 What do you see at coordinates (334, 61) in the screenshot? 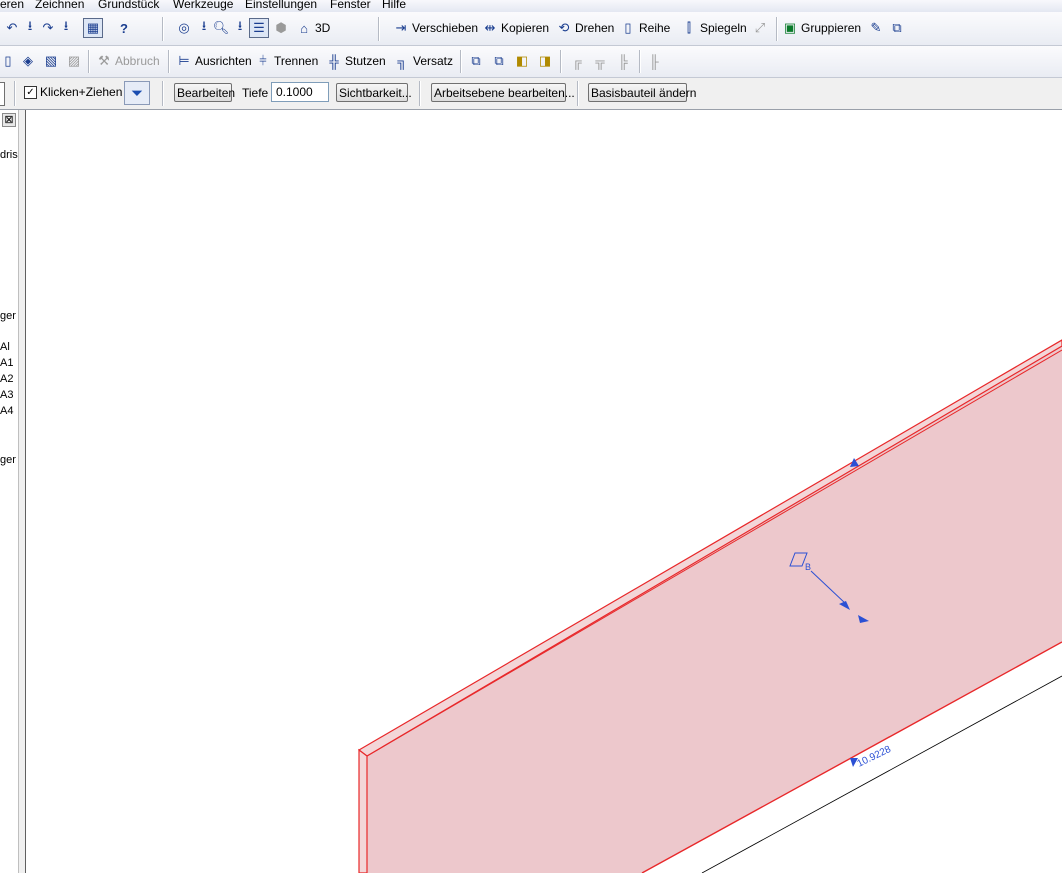
I see `trim-icon: ╬` at bounding box center [334, 61].